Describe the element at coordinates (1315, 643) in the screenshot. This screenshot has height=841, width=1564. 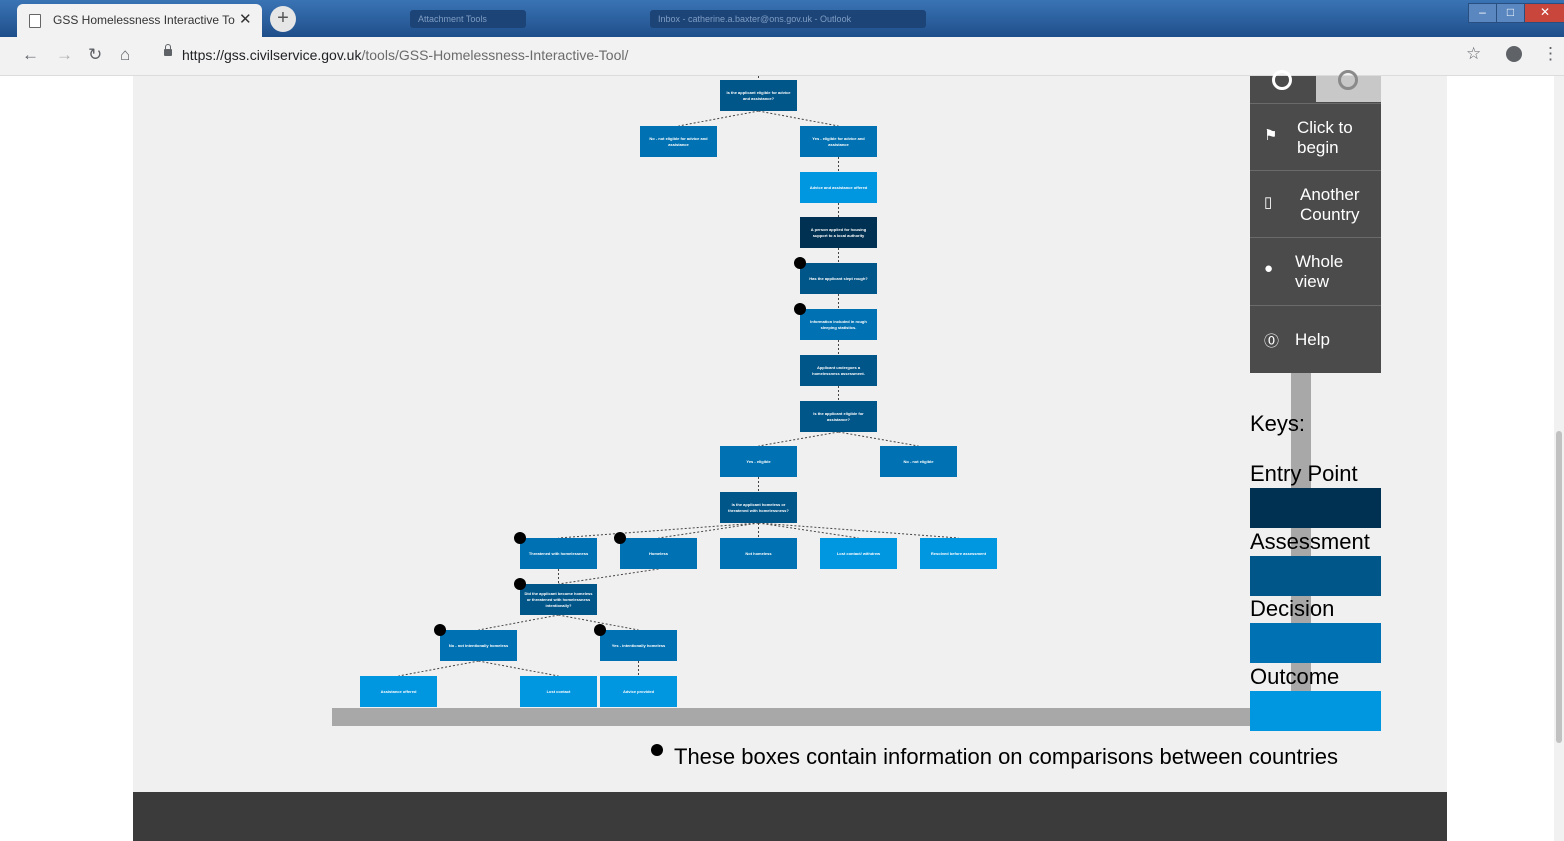
I see `key-swatch-decision` at that location.